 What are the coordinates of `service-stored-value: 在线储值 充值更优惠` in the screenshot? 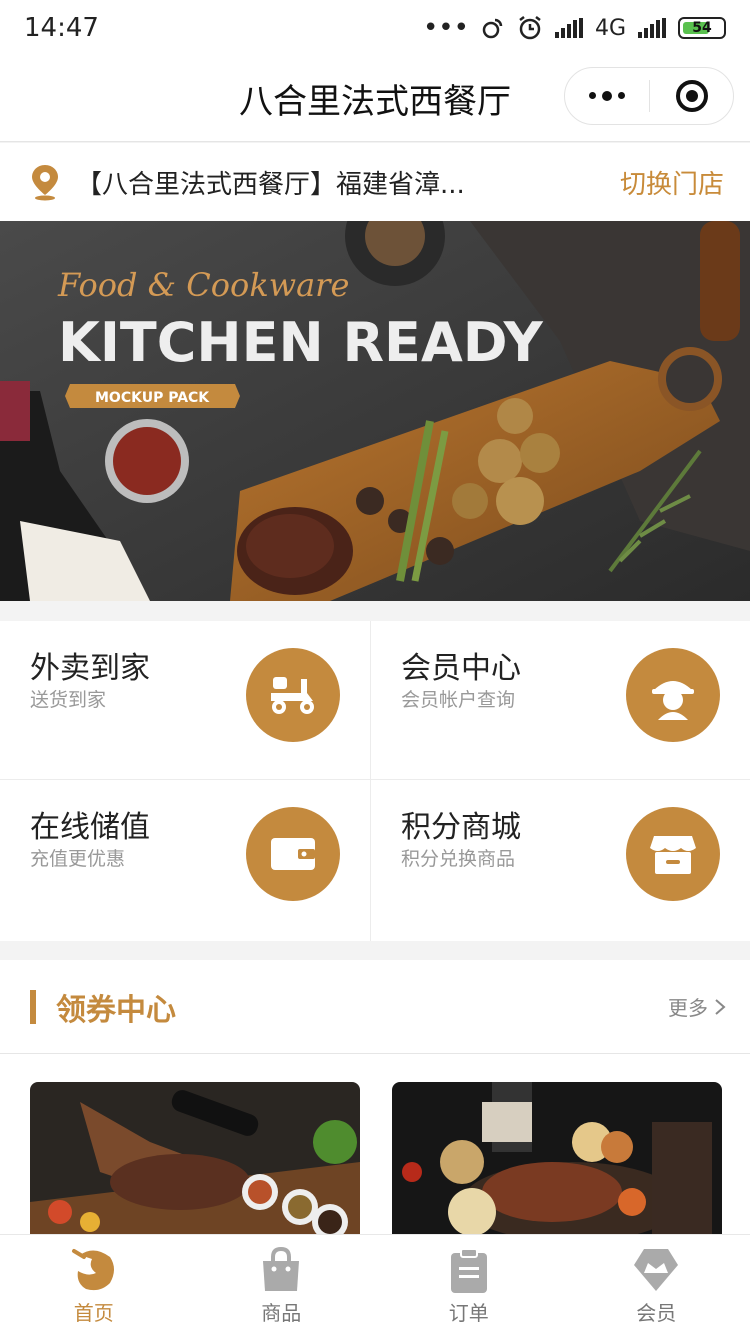 It's located at (185, 860).